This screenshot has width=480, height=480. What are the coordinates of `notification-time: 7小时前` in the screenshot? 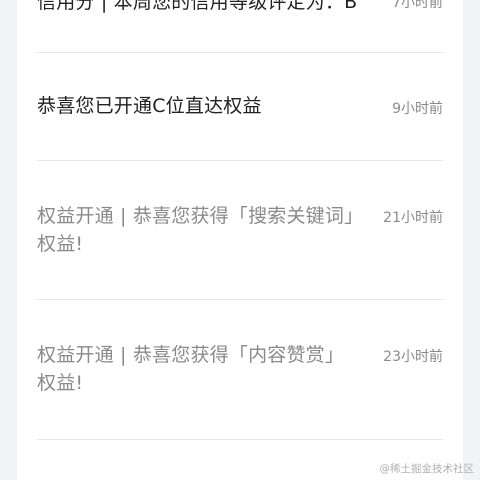 It's located at (417, 5).